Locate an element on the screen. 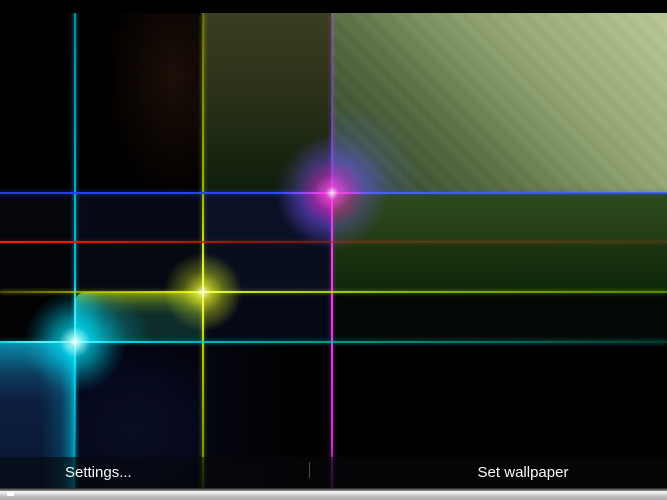 This screenshot has width=667, height=500. wallpaper-panel-dark-green is located at coordinates (499, 267).